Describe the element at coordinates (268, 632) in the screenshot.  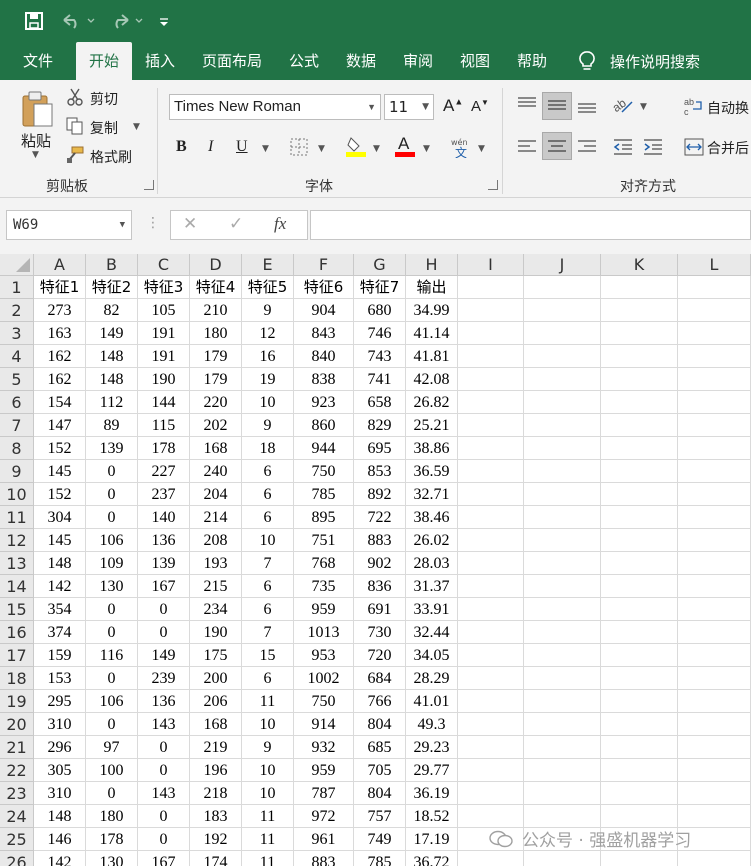
I see `table-cell: 7` at that location.